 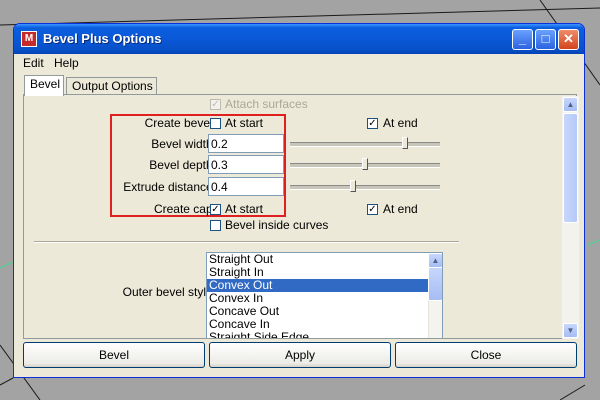 I want to click on create-cap-at-start-checkbox: ✓, so click(x=215, y=209).